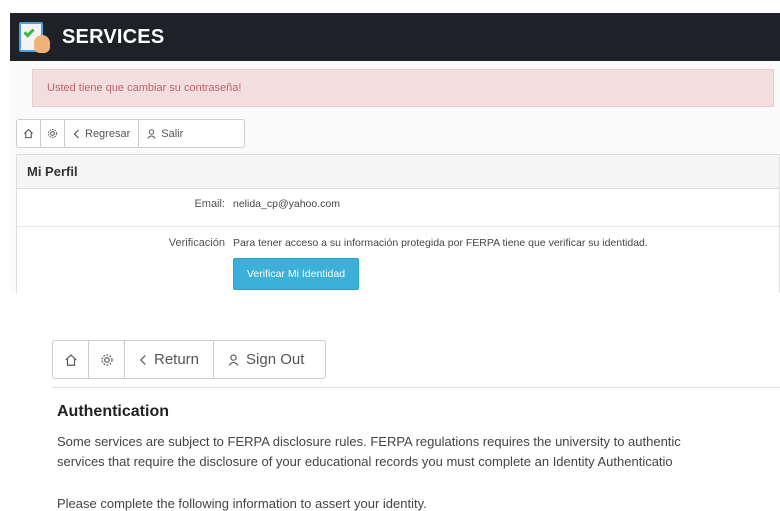 The width and height of the screenshot is (780, 511). Describe the element at coordinates (172, 133) in the screenshot. I see `logout-label: Salir` at that location.